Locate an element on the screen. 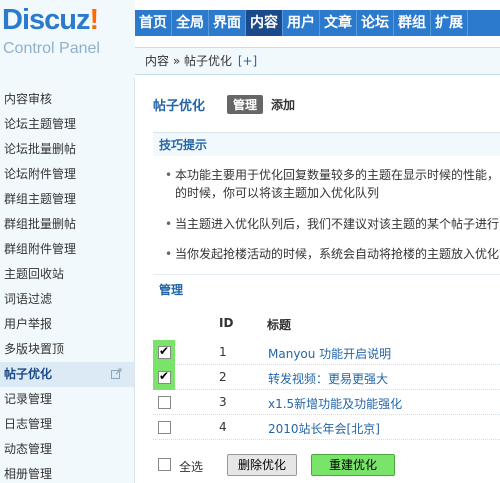 The width and height of the screenshot is (500, 483). breadcrumb-text: 内容 » 帖子优化 is located at coordinates (188, 61).